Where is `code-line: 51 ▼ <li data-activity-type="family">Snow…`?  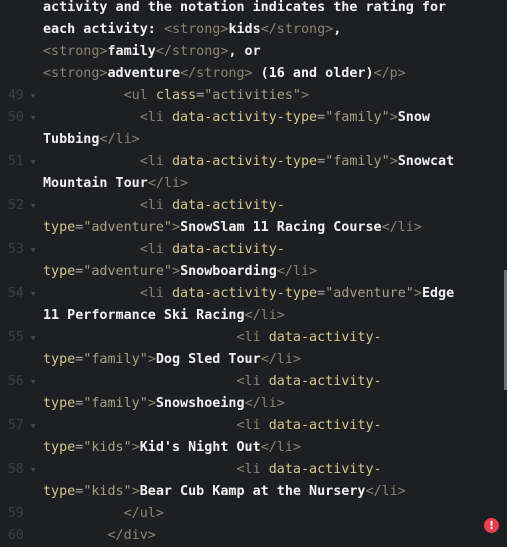 code-line: 51 ▼ <li data-activity-type="family">Snow… is located at coordinates (251, 162).